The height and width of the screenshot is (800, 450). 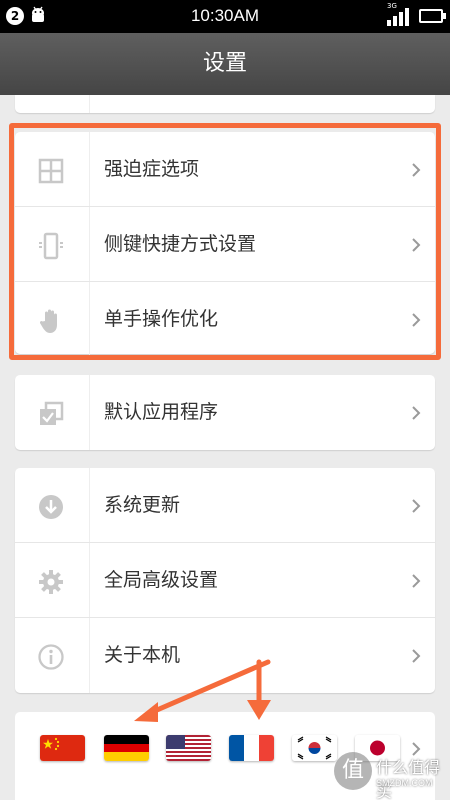 I want to click on page-title: 设置, so click(x=225, y=64).